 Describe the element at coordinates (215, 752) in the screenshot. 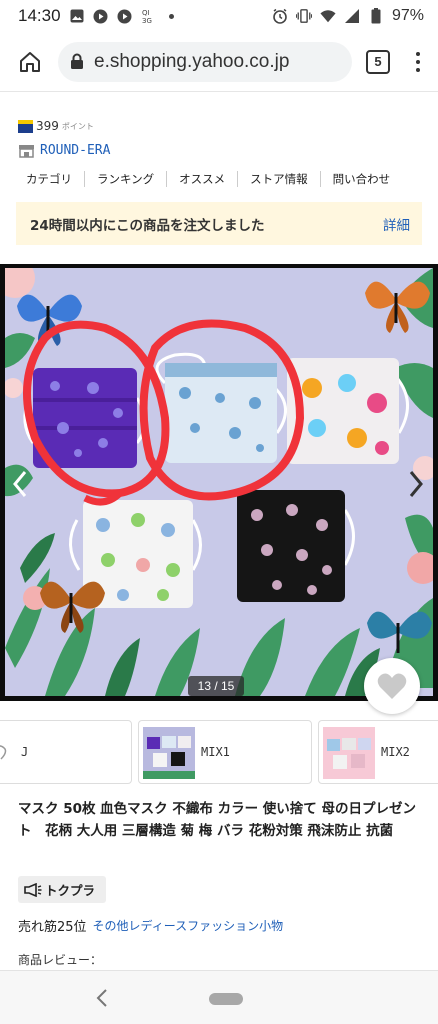

I see `variant-label-mix1: MIX1` at that location.